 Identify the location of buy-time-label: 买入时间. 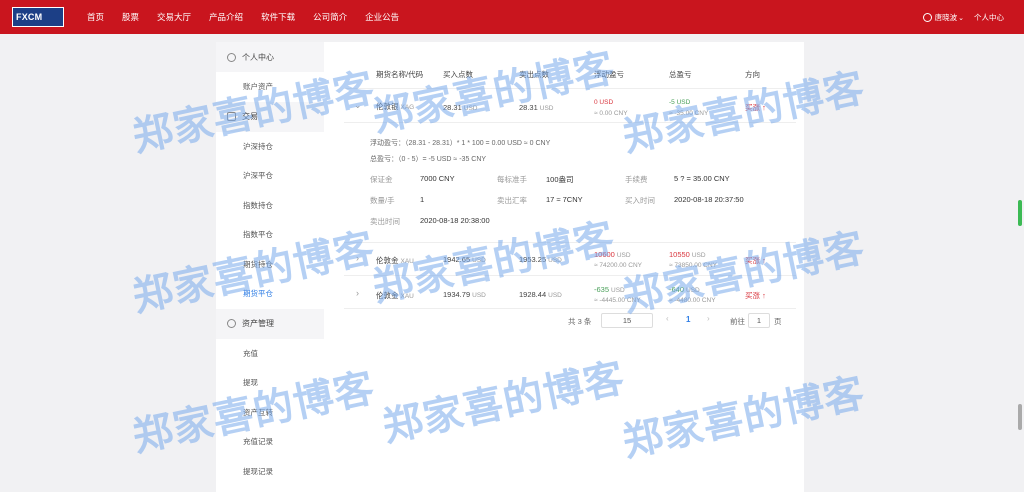
(640, 200).